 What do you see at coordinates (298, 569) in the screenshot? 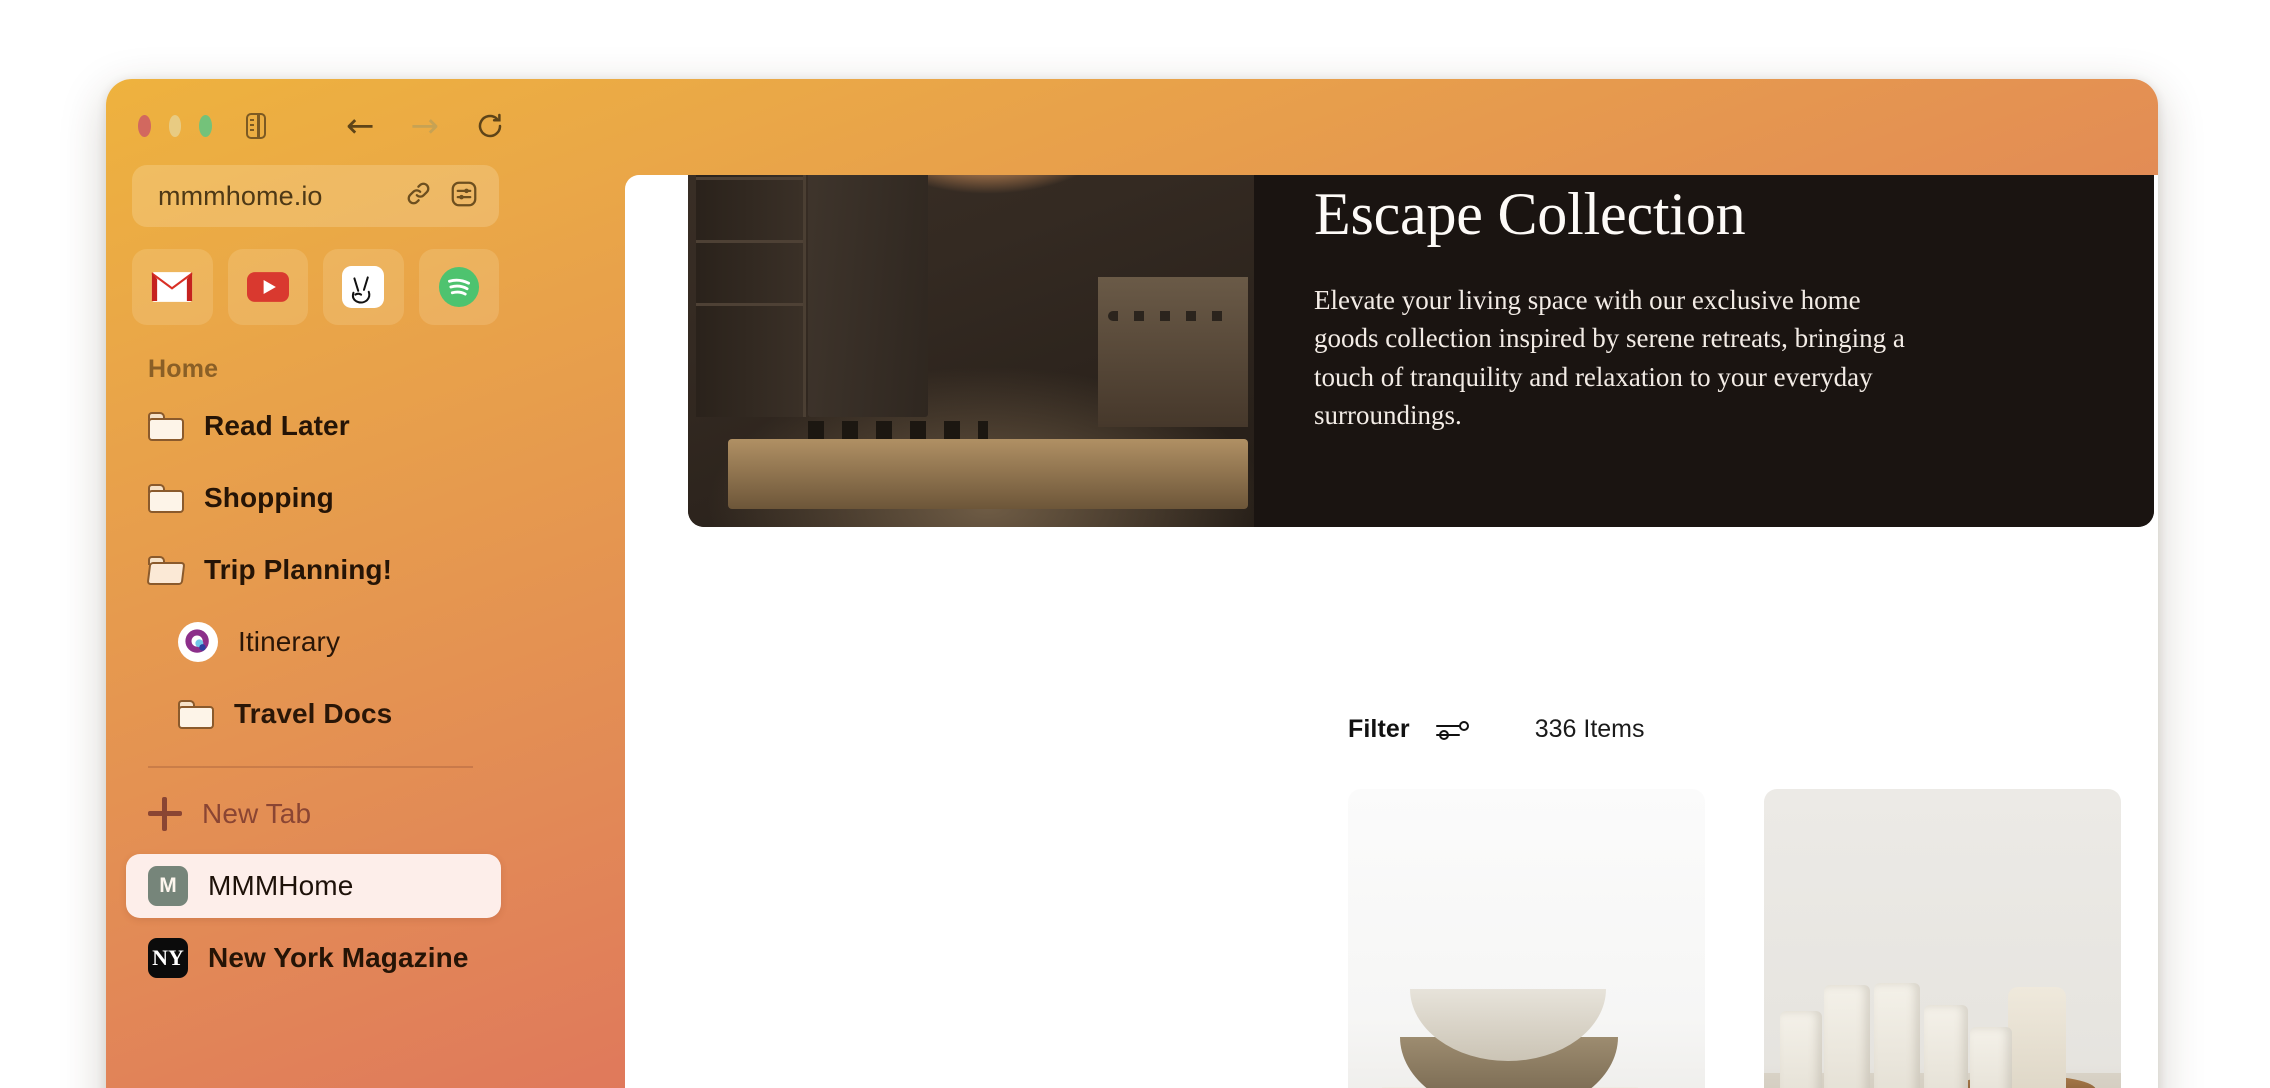
I see `sidebar-item-label: Trip Planning!` at bounding box center [298, 569].